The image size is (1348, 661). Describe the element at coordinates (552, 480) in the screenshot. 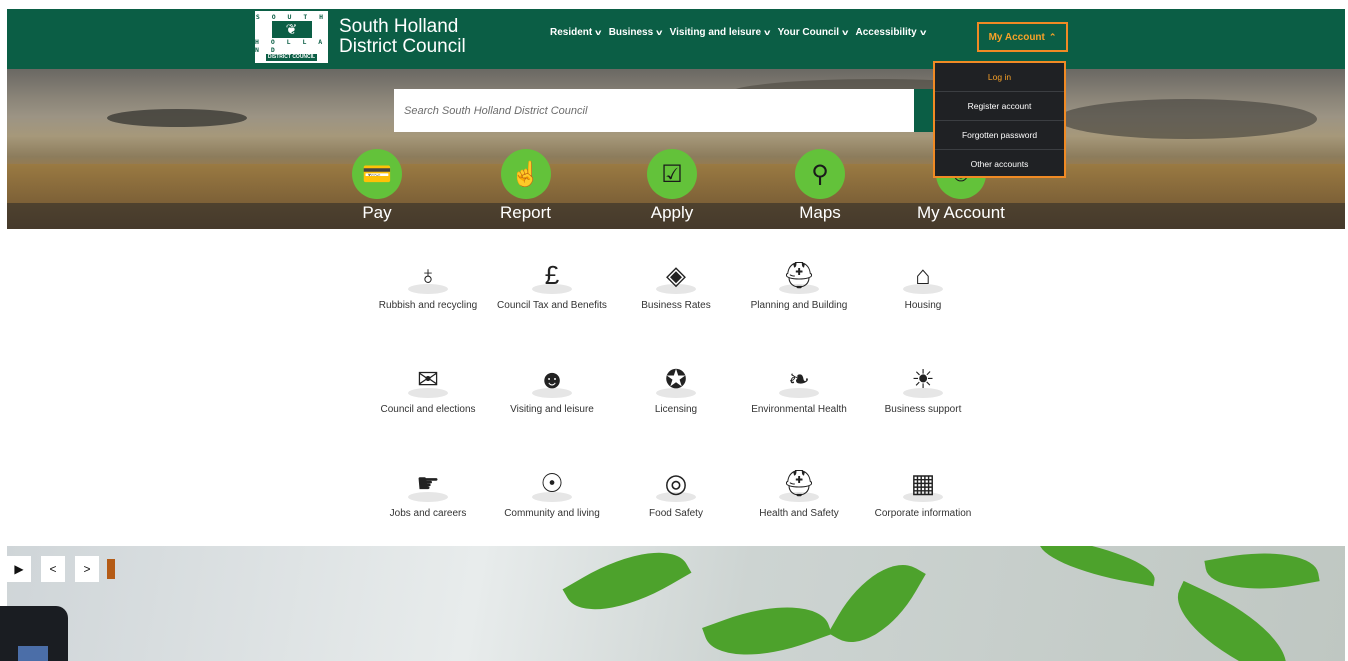

I see `community-icon: ☉` at that location.